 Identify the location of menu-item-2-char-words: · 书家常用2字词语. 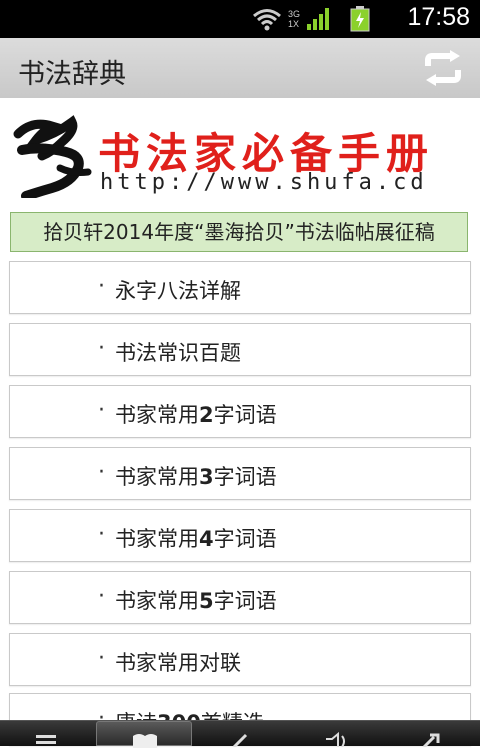
(240, 411).